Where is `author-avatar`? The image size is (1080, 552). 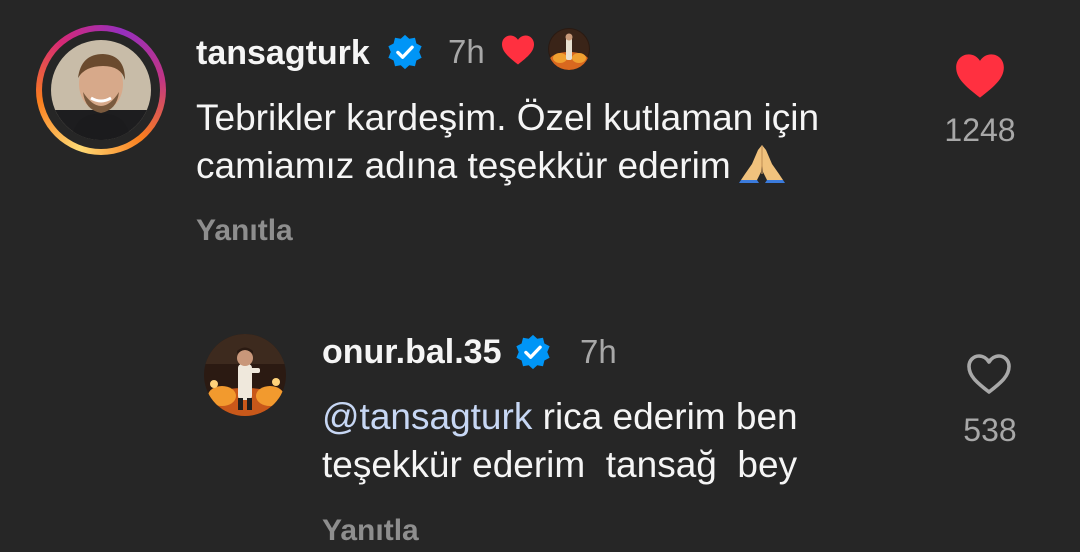
author-avatar is located at coordinates (569, 49).